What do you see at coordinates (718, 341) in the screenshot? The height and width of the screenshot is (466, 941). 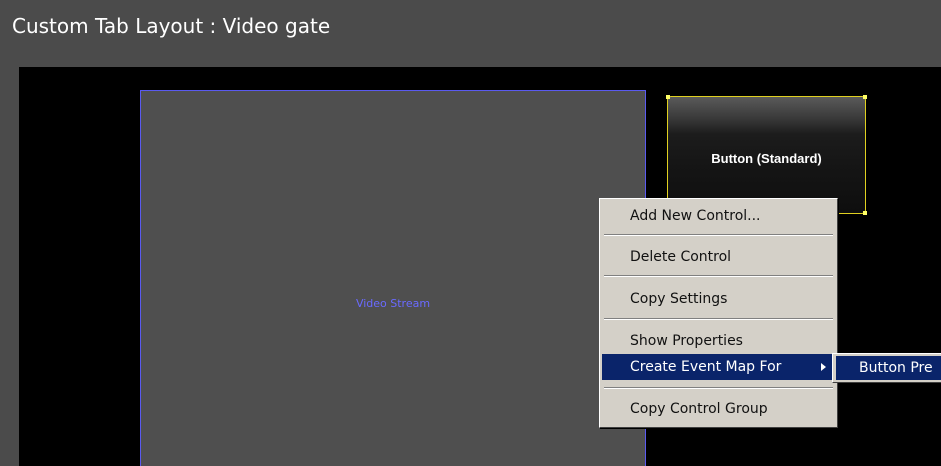 I see `menu-item-show-properties: Show Properties` at bounding box center [718, 341].